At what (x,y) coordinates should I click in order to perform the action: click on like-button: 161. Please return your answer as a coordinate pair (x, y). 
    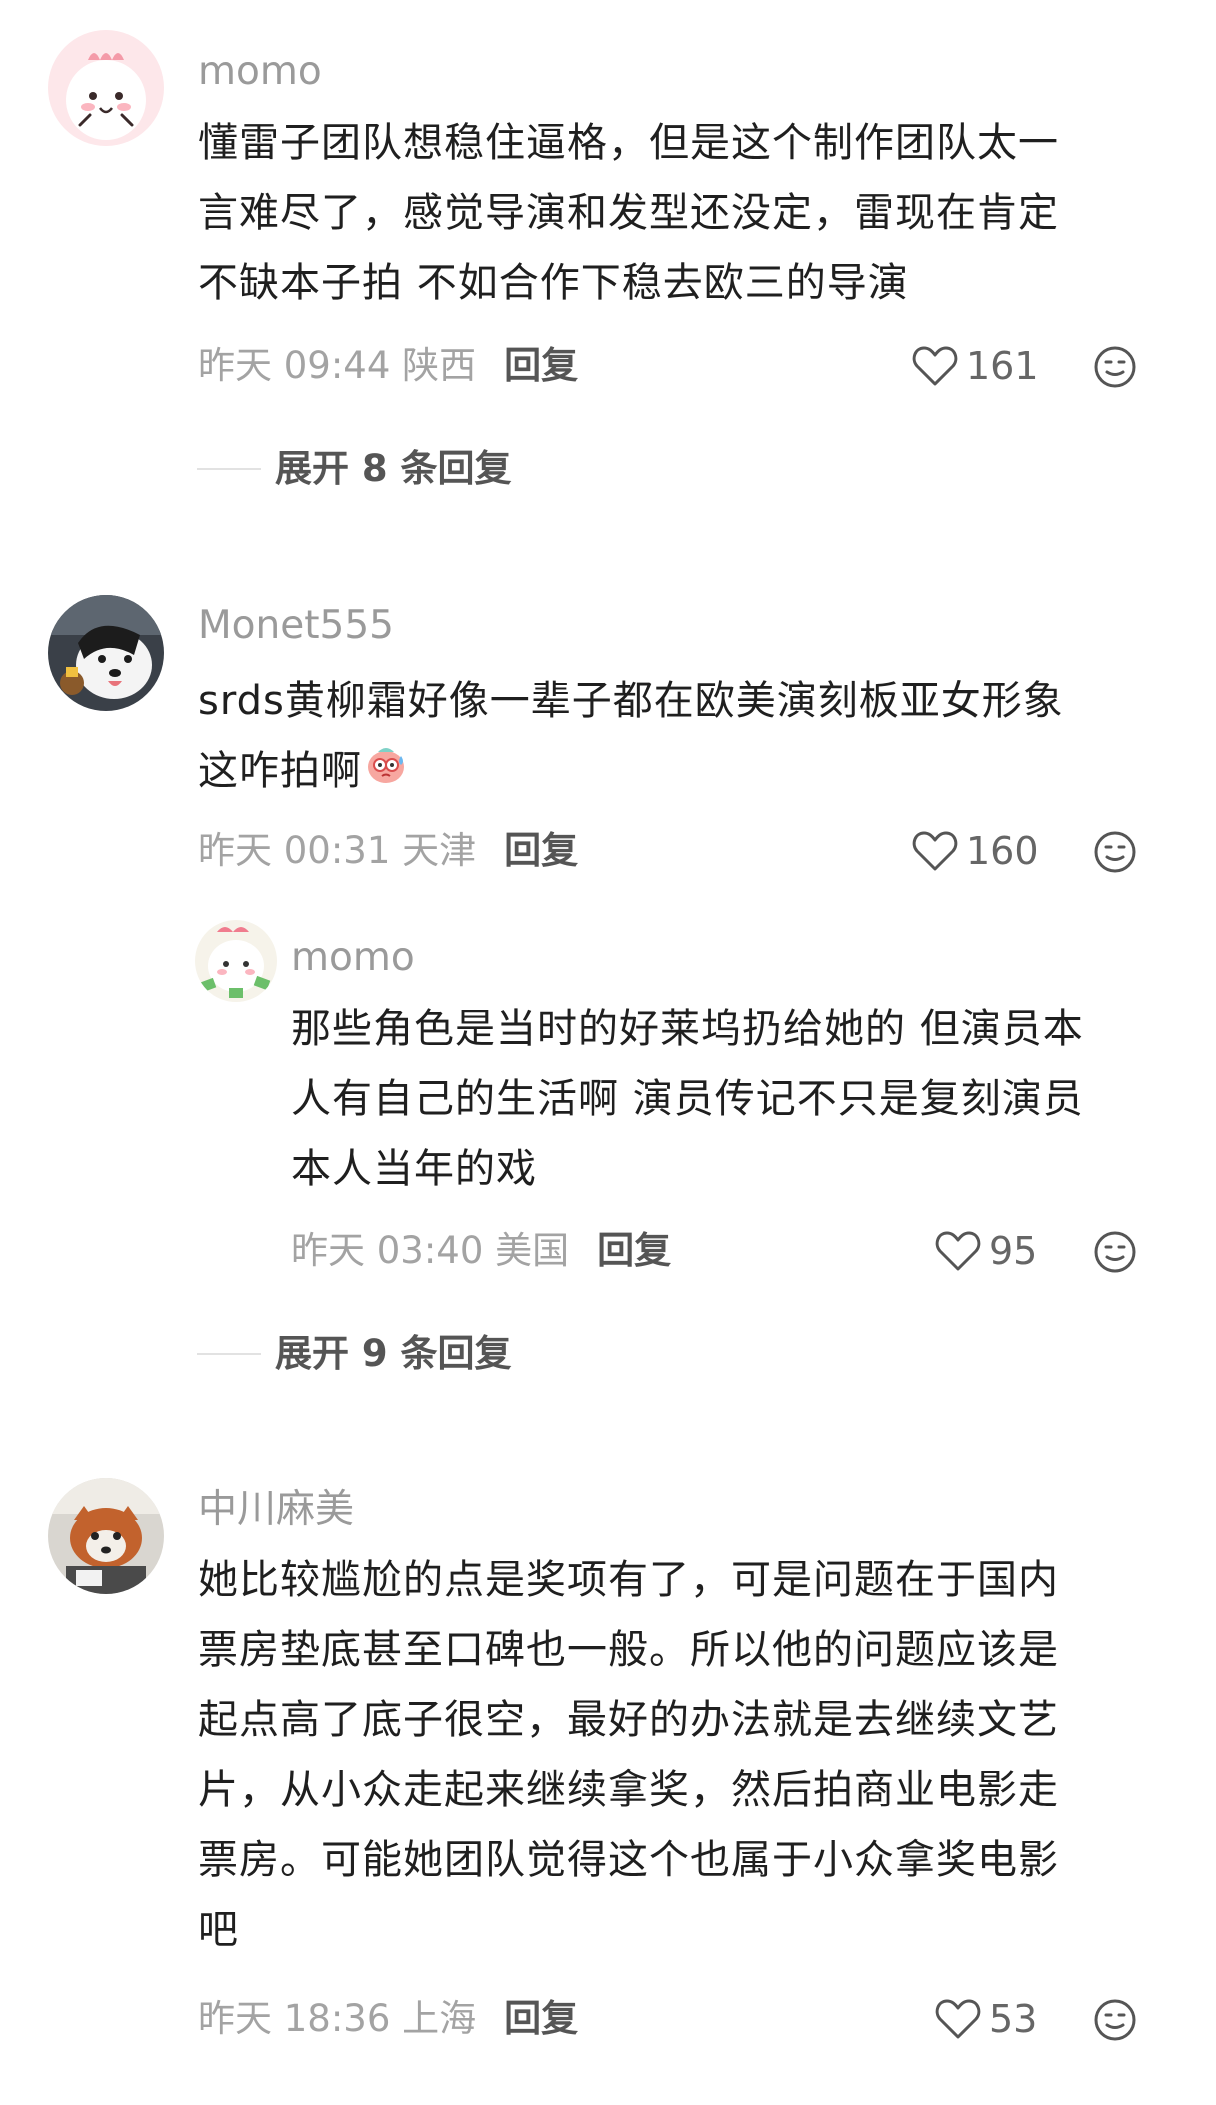
    Looking at the image, I should click on (975, 366).